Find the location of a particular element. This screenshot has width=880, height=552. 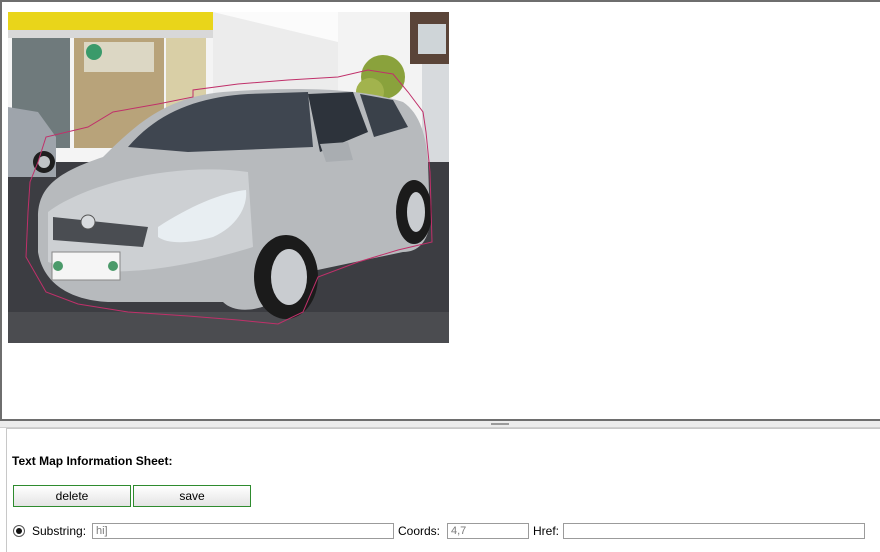

area-radio is located at coordinates (19, 531).